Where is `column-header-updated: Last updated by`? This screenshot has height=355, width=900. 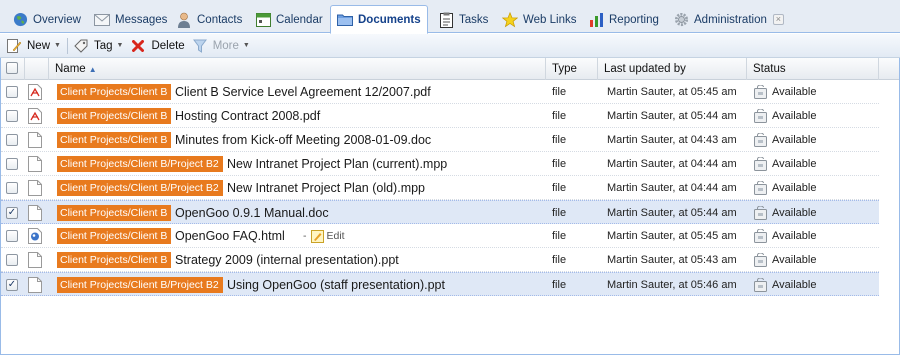
column-header-updated: Last updated by is located at coordinates (672, 69).